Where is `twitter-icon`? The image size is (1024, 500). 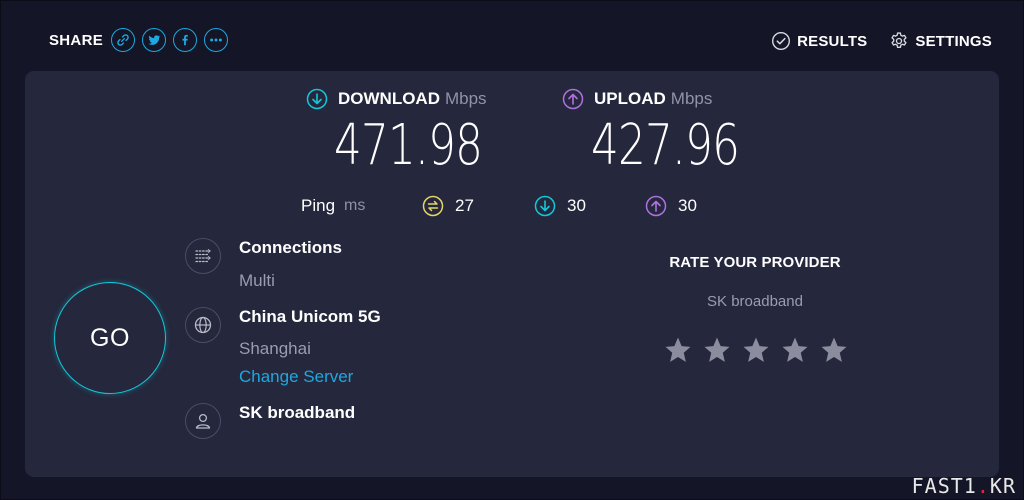 twitter-icon is located at coordinates (154, 40).